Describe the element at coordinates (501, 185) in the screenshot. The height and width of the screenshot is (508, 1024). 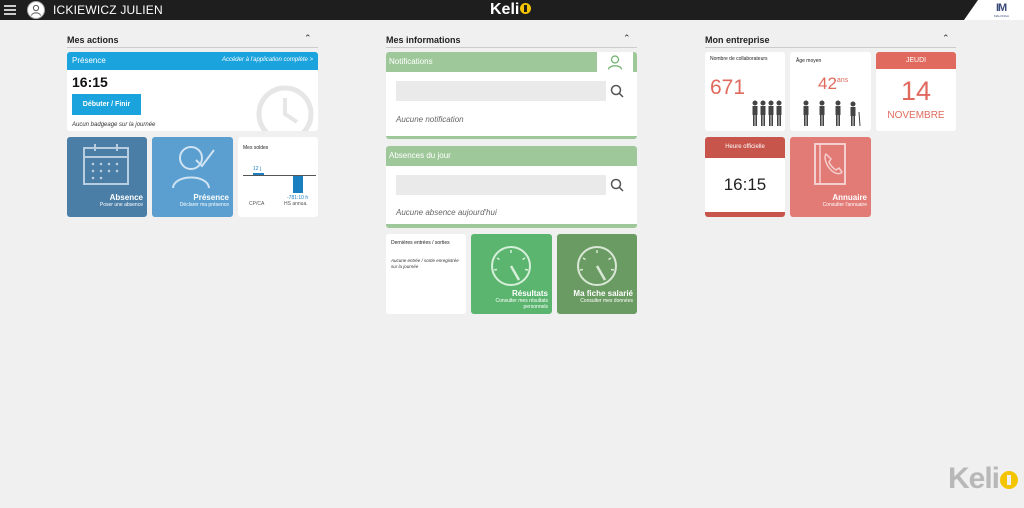
I see `absences-search-input` at that location.